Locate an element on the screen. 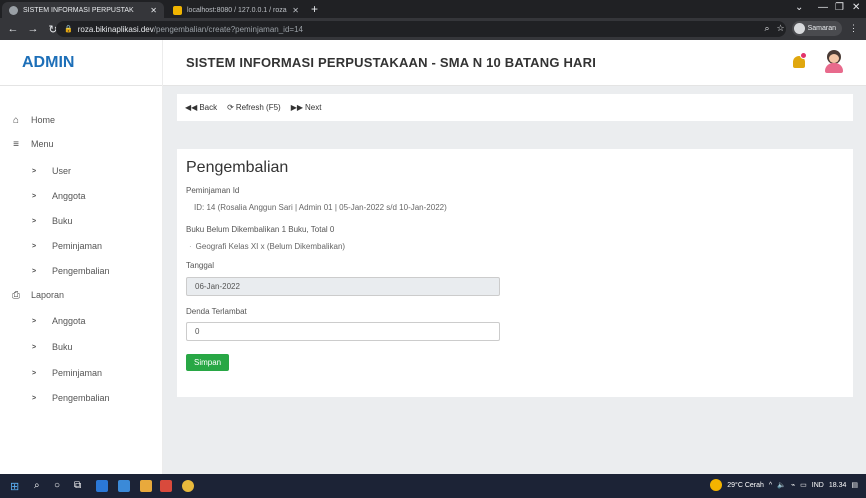  network-icon: ⌁ is located at coordinates (793, 485).